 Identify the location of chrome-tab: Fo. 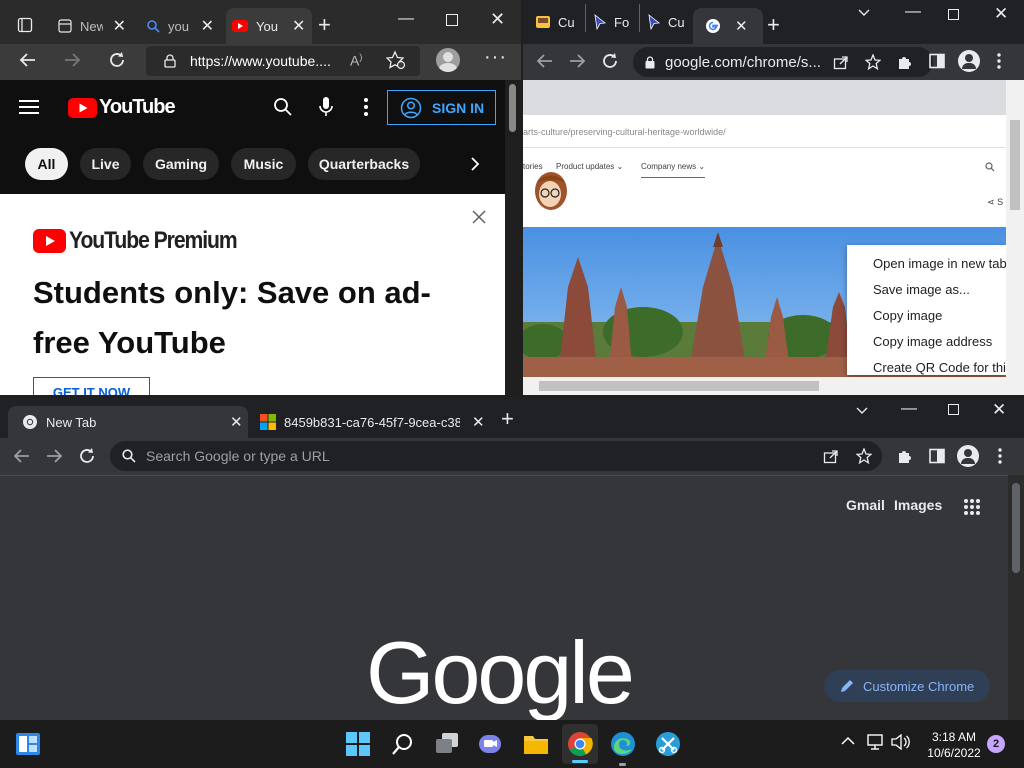
(611, 22).